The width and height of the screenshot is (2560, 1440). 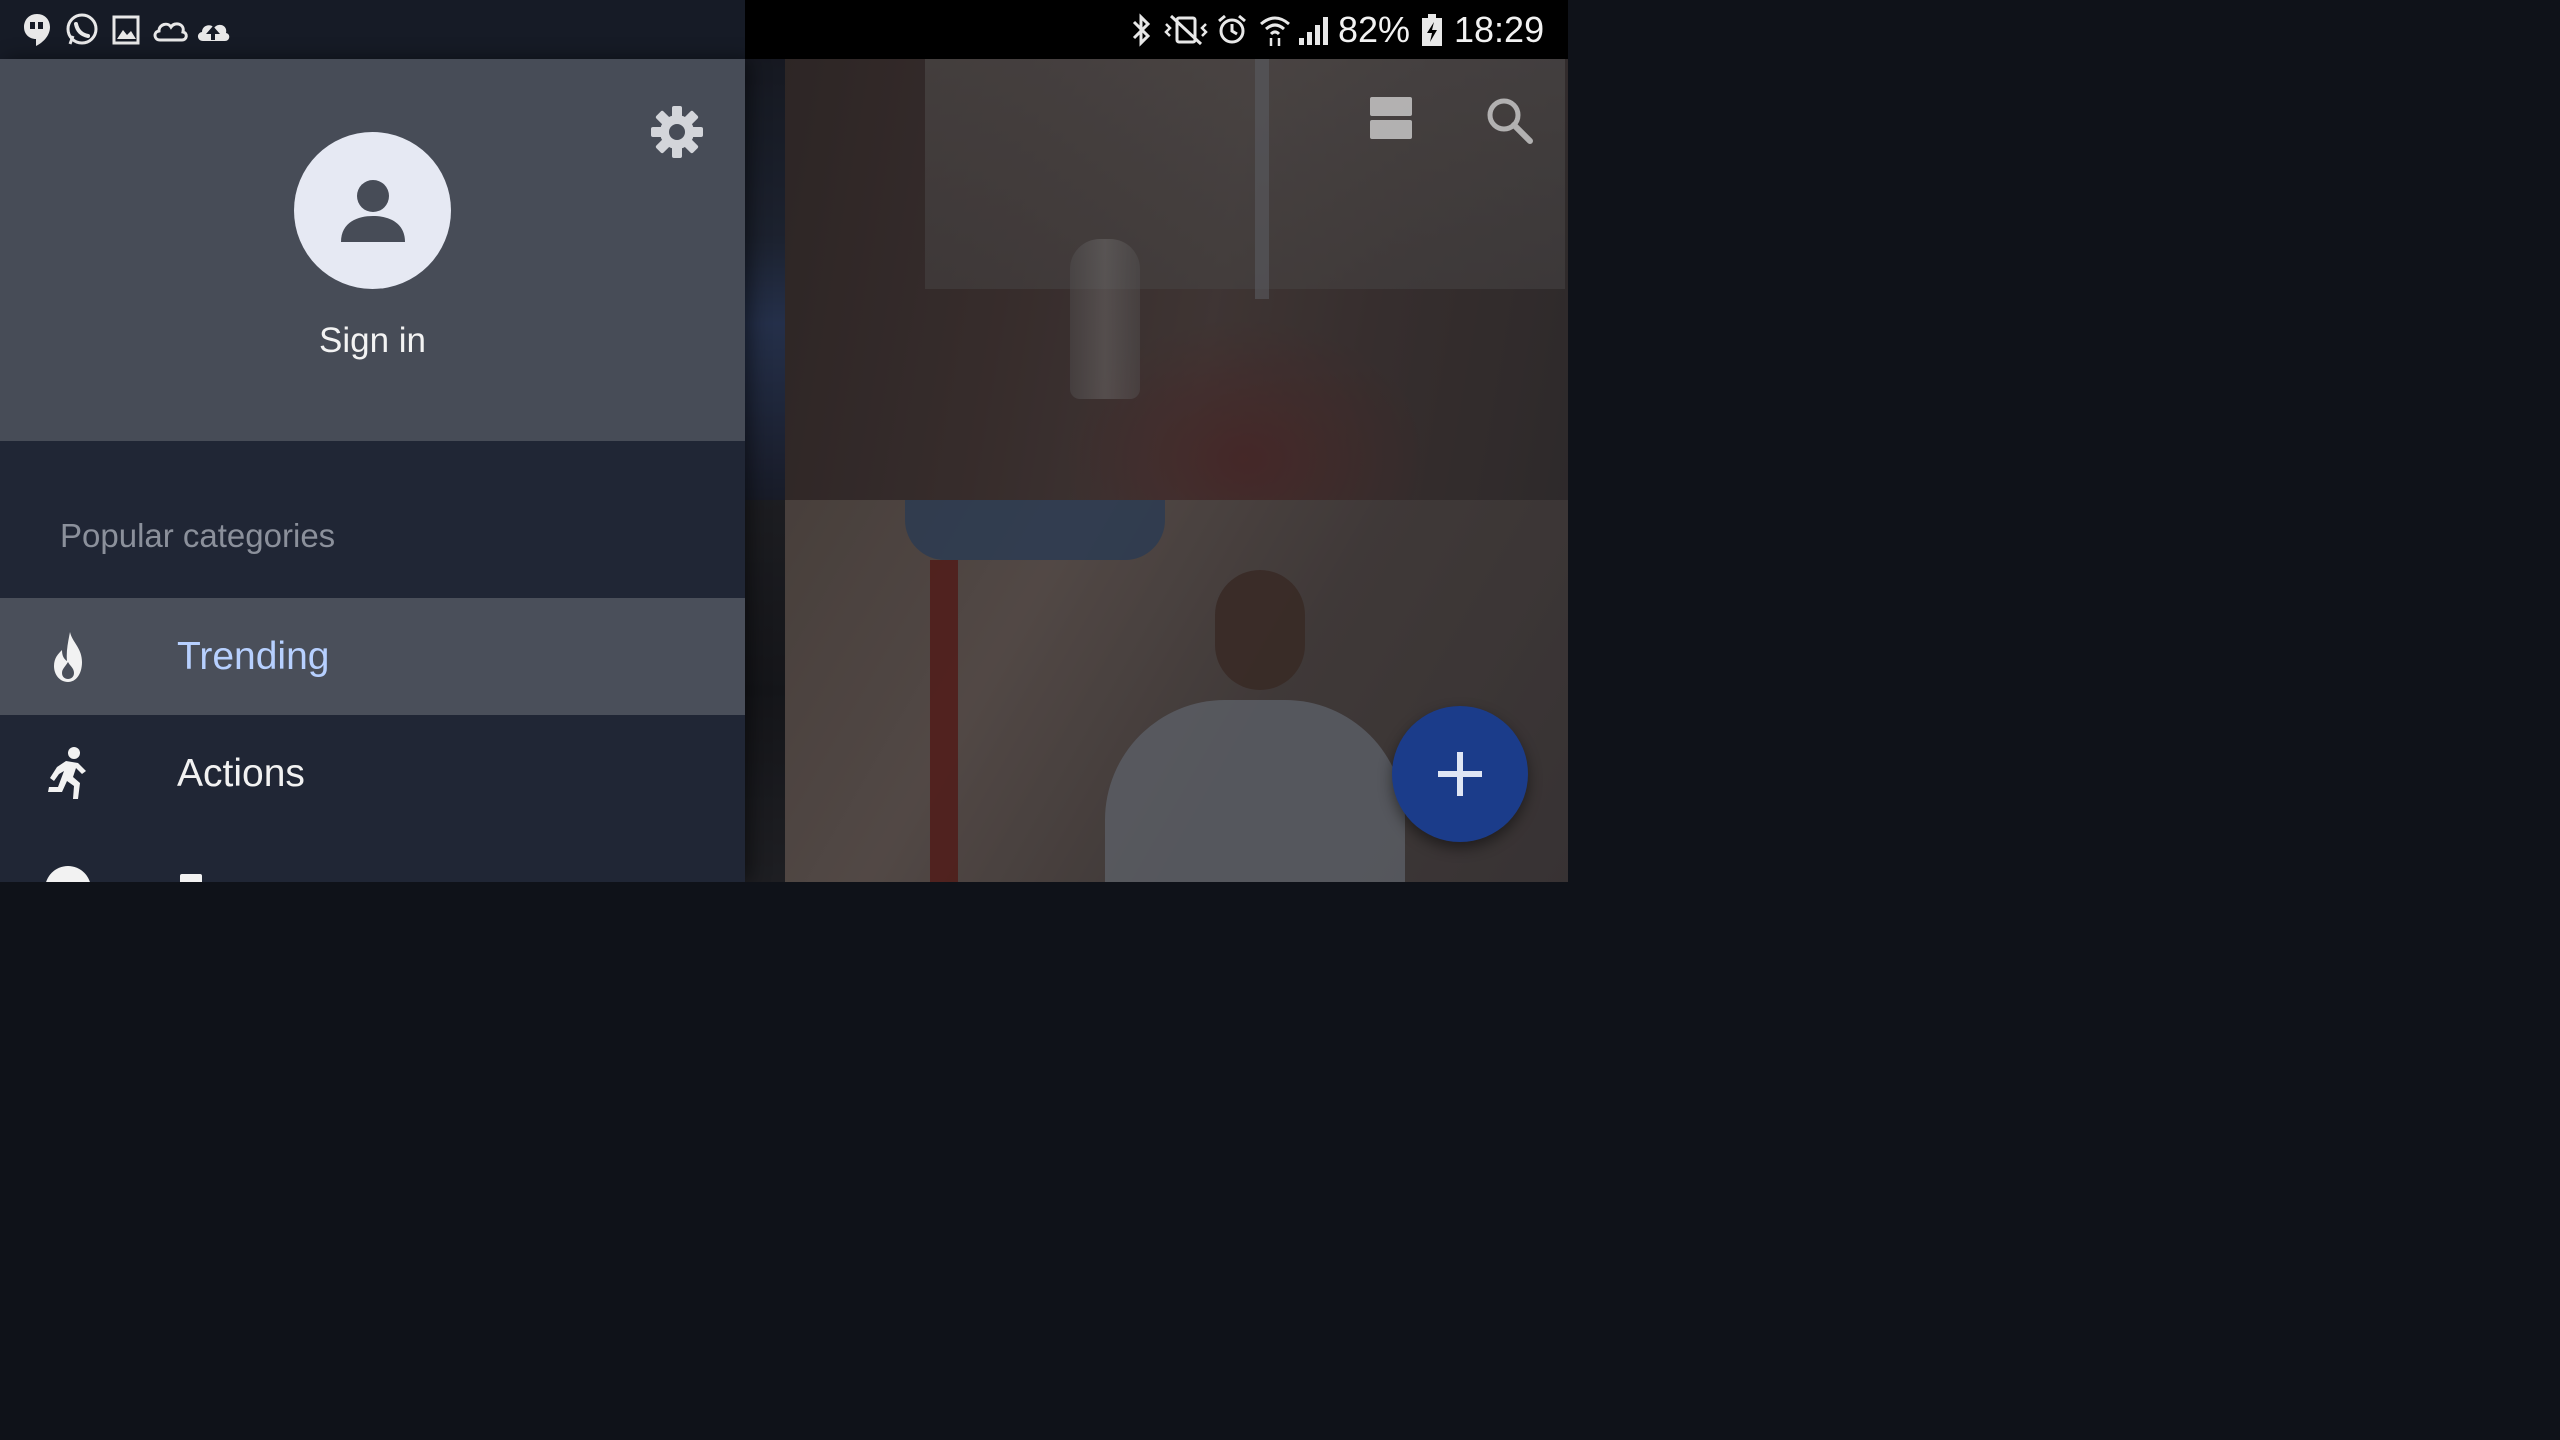 What do you see at coordinates (69, 774) in the screenshot?
I see `running-person-icon` at bounding box center [69, 774].